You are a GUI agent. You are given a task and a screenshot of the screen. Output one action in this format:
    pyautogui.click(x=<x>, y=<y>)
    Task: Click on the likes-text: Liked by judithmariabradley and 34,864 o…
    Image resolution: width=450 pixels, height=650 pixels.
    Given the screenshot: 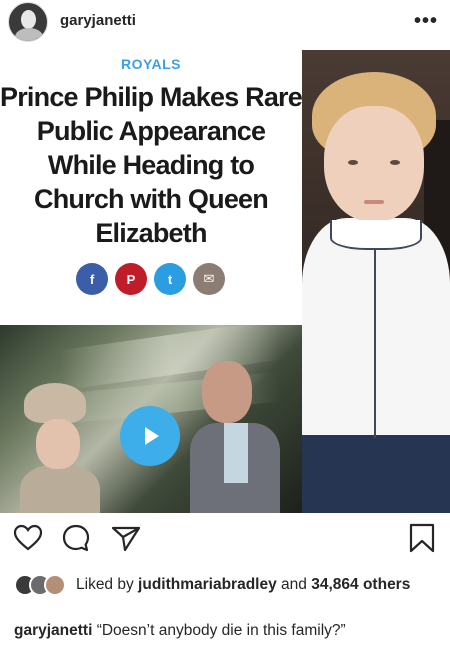 What is the action you would take?
    pyautogui.click(x=256, y=584)
    